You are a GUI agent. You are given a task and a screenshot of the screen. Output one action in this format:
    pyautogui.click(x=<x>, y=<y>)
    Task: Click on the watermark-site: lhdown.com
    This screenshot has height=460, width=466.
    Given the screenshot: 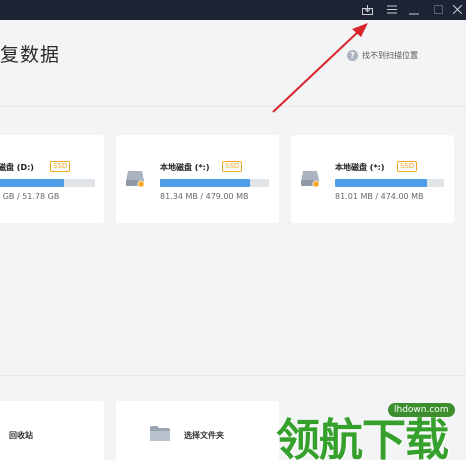 What is the action you would take?
    pyautogui.click(x=421, y=410)
    